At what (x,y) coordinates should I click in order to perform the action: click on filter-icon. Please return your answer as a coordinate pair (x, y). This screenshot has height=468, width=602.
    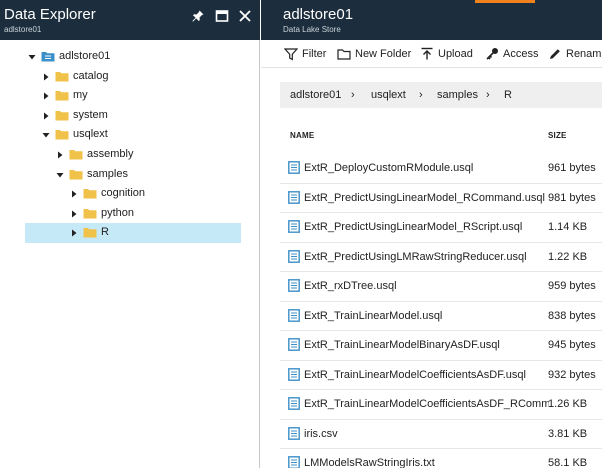
    Looking at the image, I should click on (291, 54).